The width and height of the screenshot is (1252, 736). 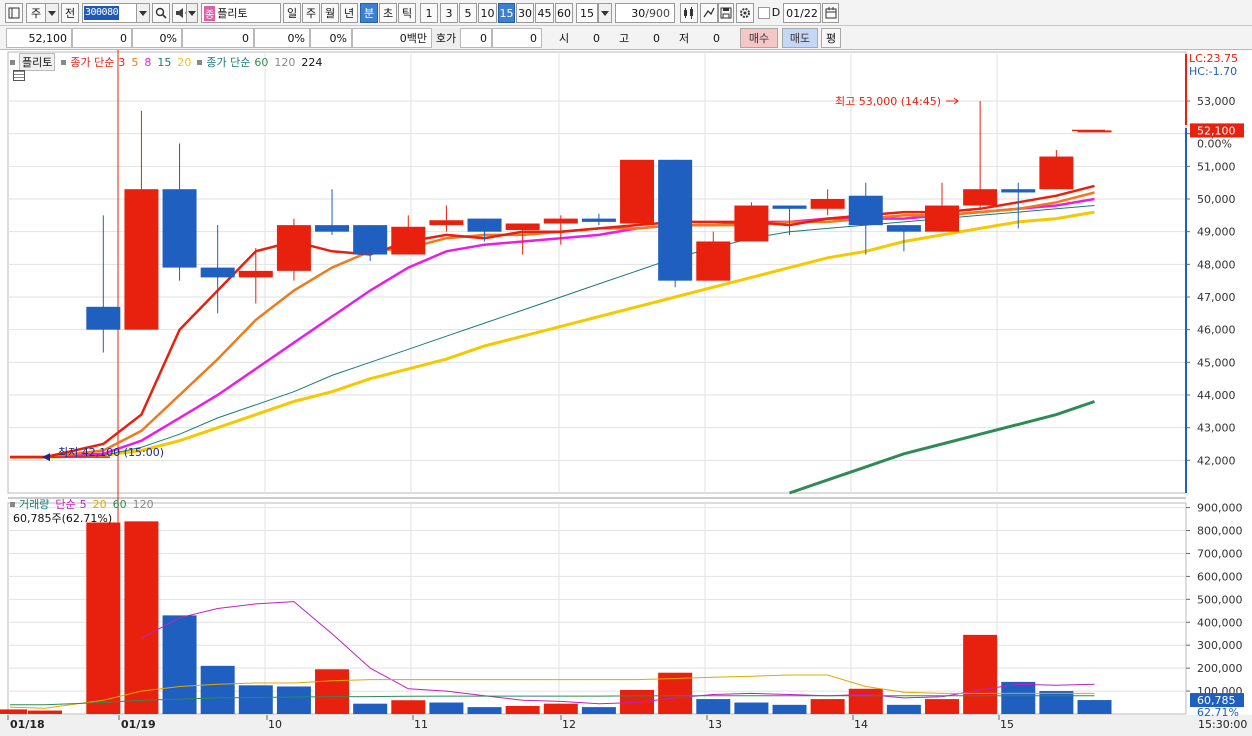 What do you see at coordinates (312, 62) in the screenshot?
I see `ma-period-224: 224` at bounding box center [312, 62].